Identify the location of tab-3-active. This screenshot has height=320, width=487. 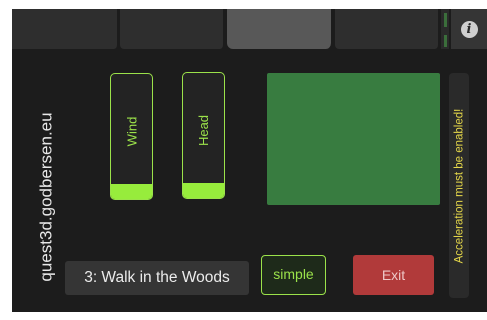
(279, 29).